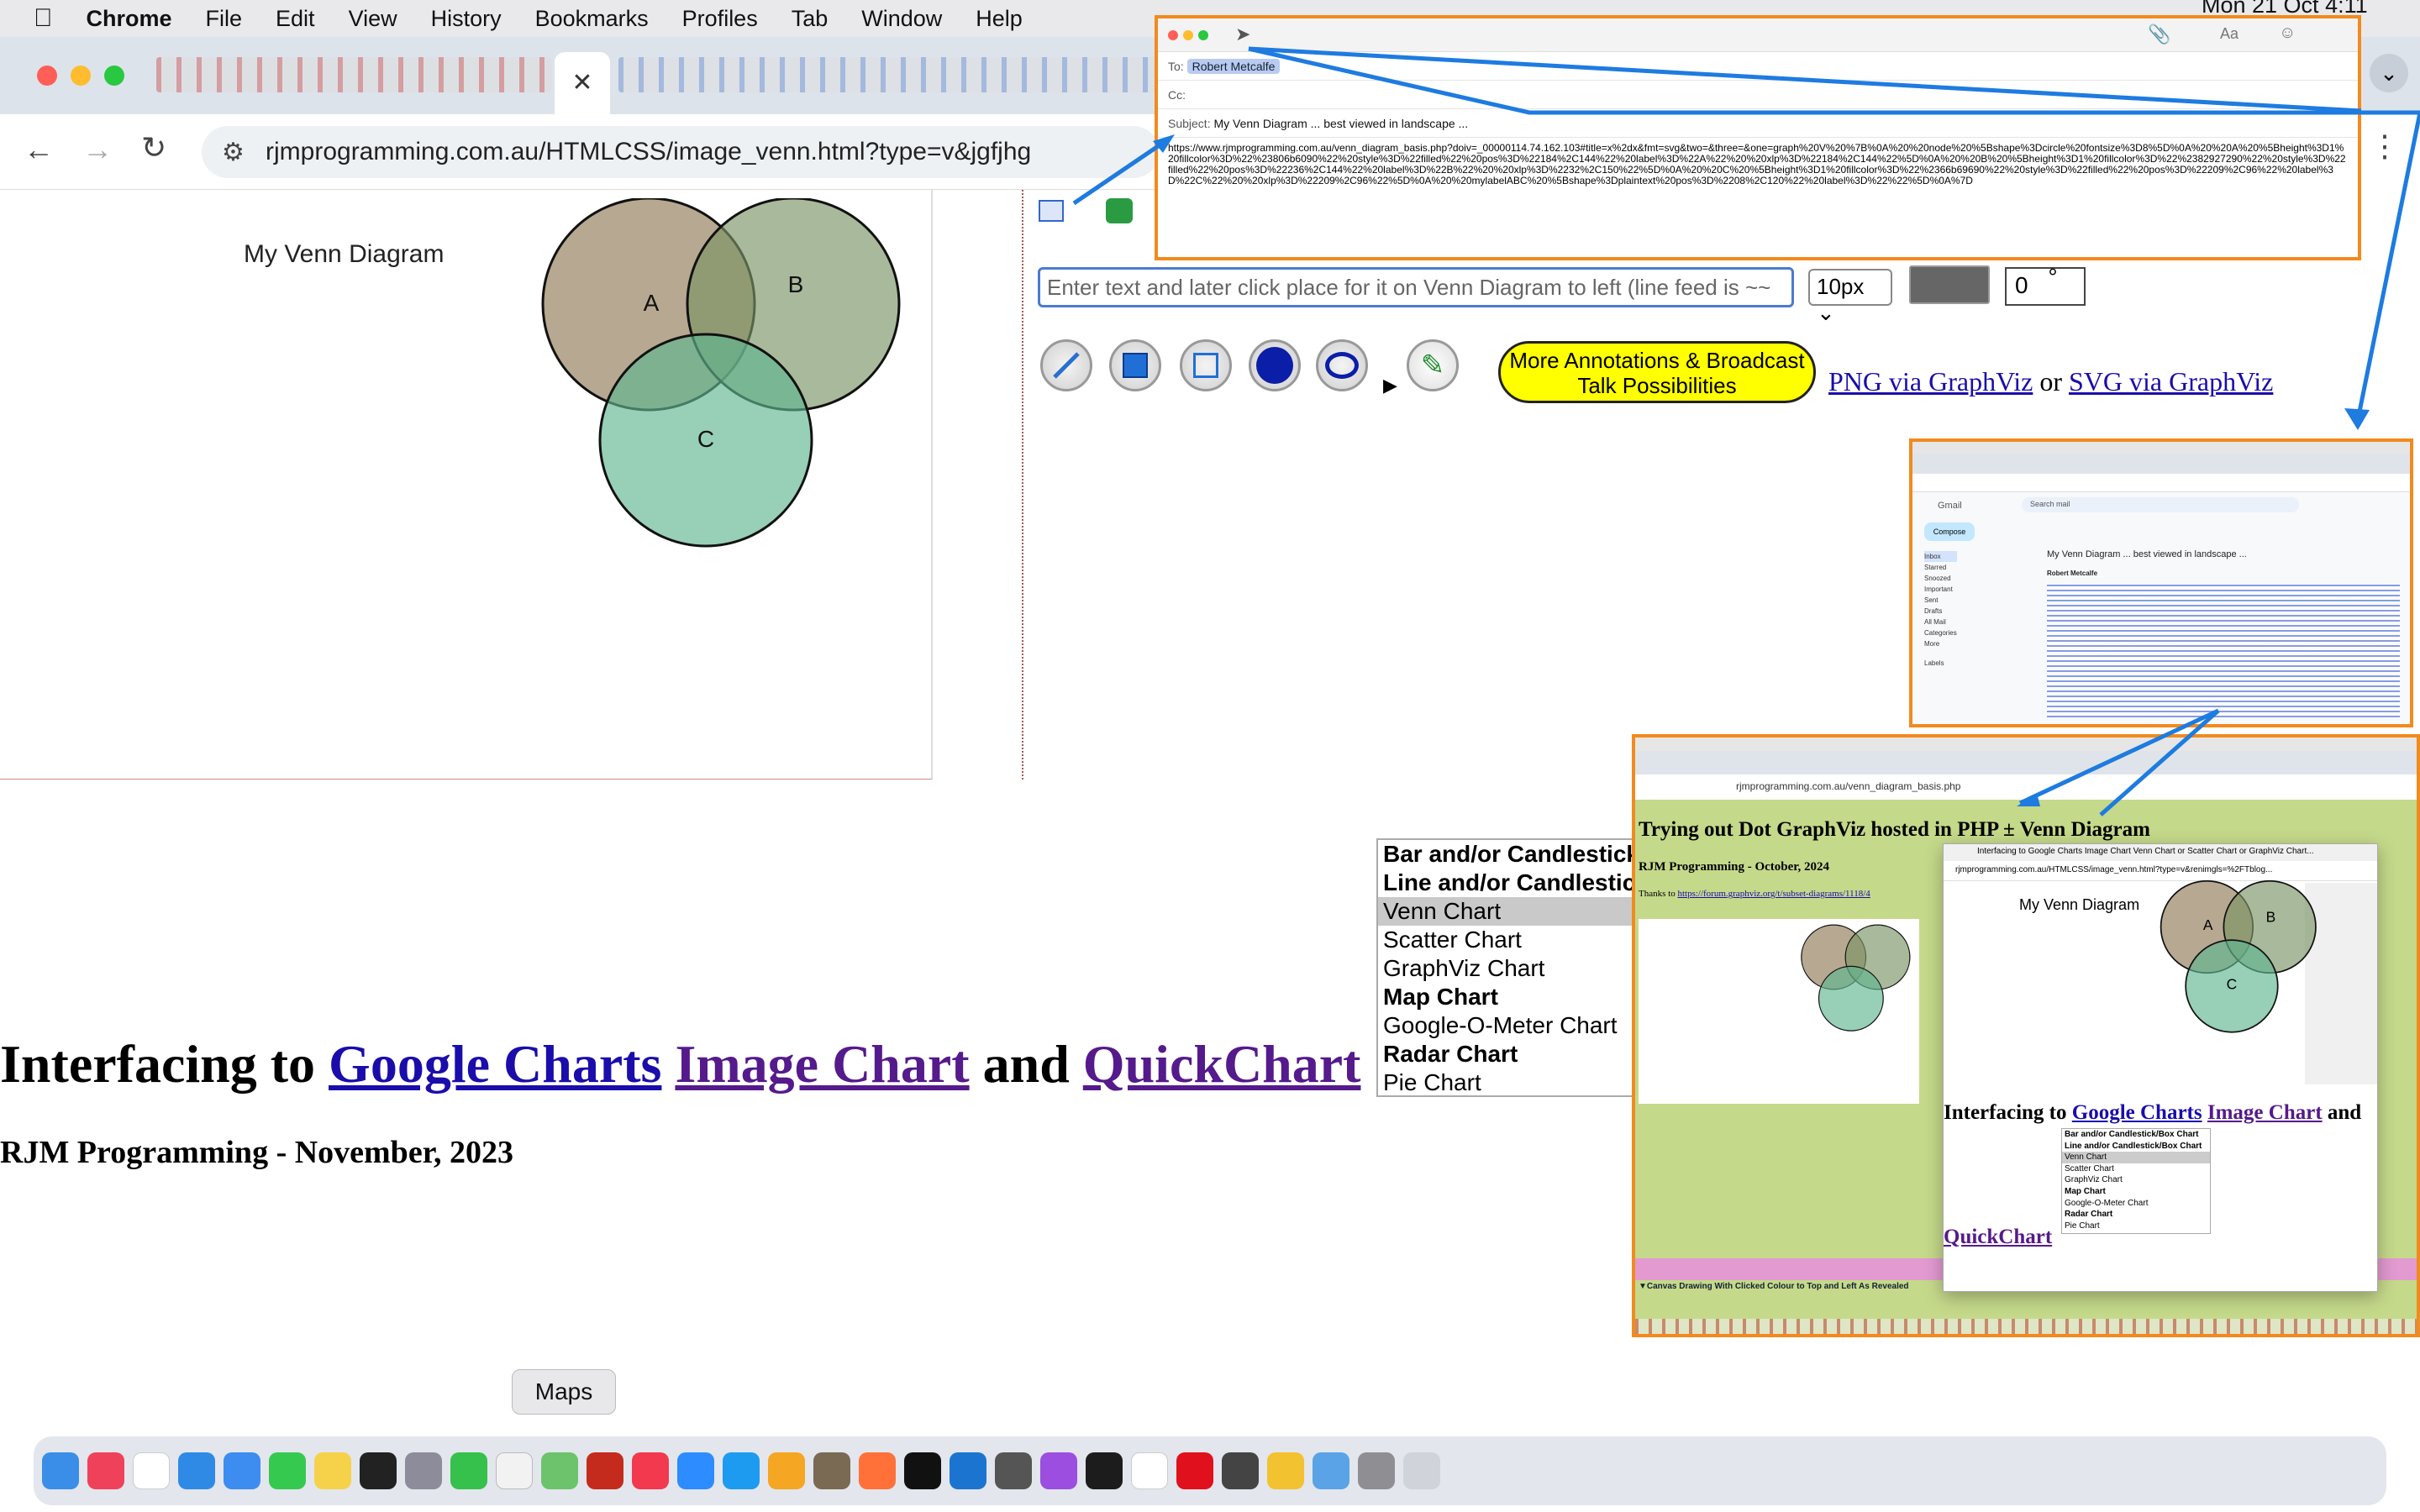 The height and width of the screenshot is (1512, 2420). I want to click on finder-icon, so click(60, 1470).